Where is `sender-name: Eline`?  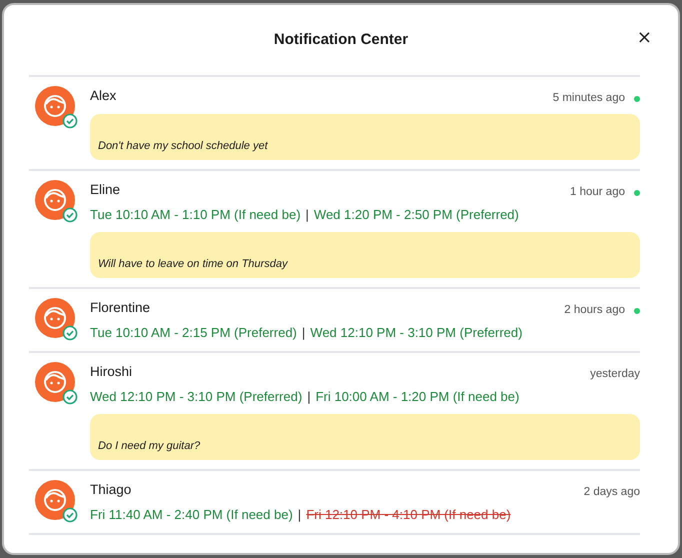 sender-name: Eline is located at coordinates (106, 189).